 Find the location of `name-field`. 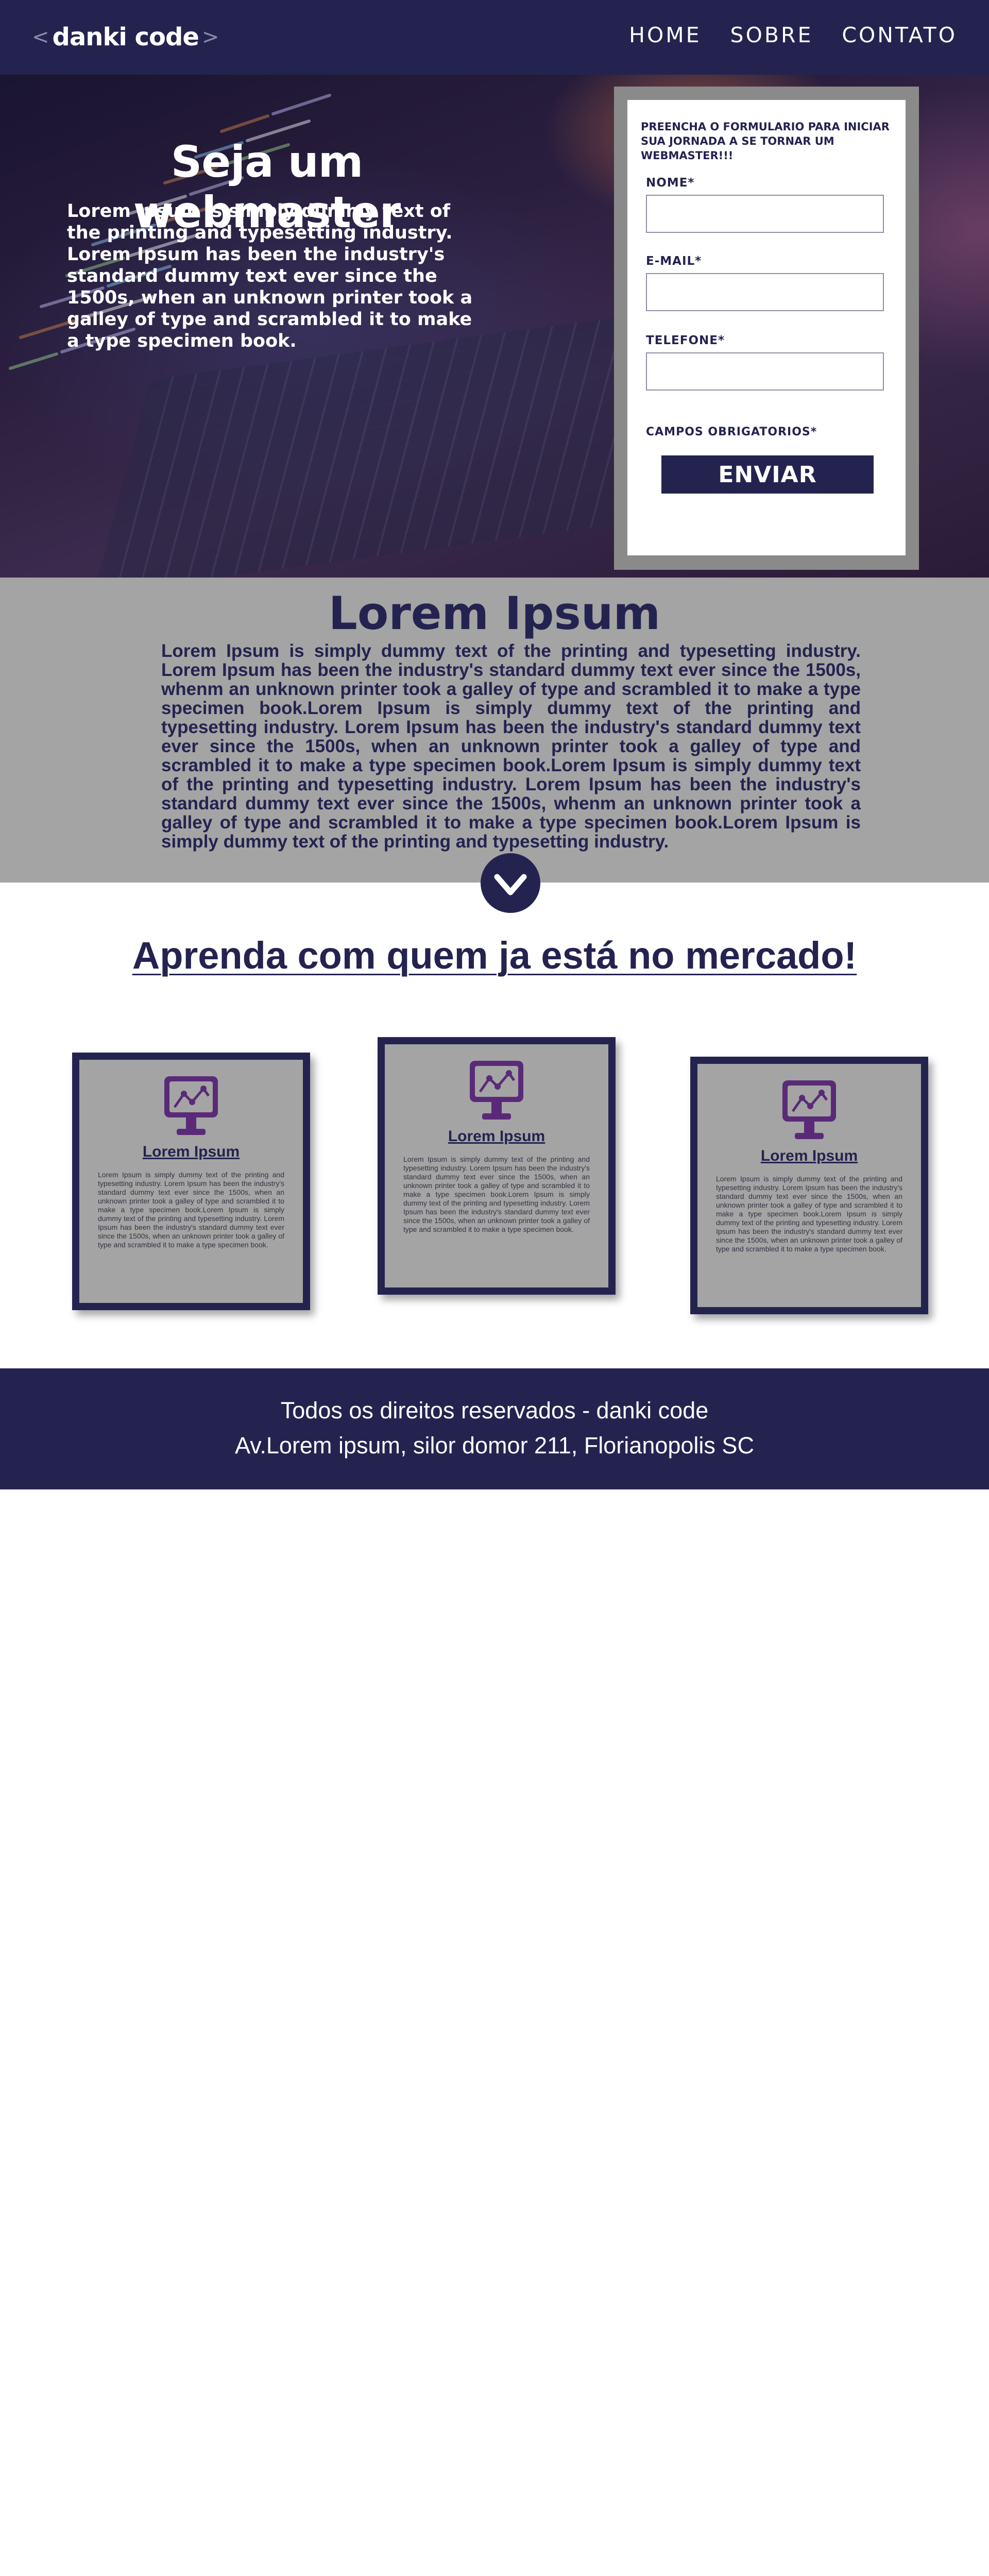

name-field is located at coordinates (765, 214).